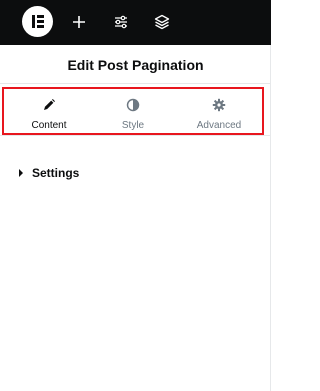 Image resolution: width=320 pixels, height=391 pixels. Describe the element at coordinates (21, 173) in the screenshot. I see `caret-right-icon` at that location.